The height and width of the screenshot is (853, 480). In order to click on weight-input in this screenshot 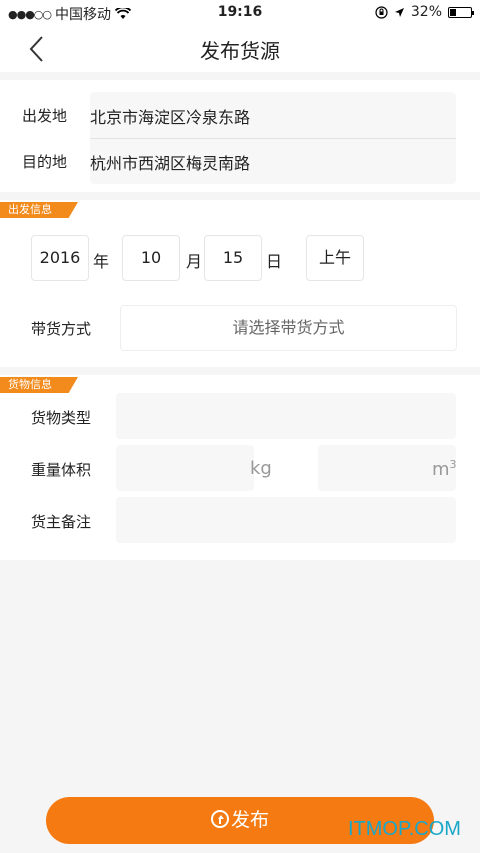, I will do `click(185, 468)`.